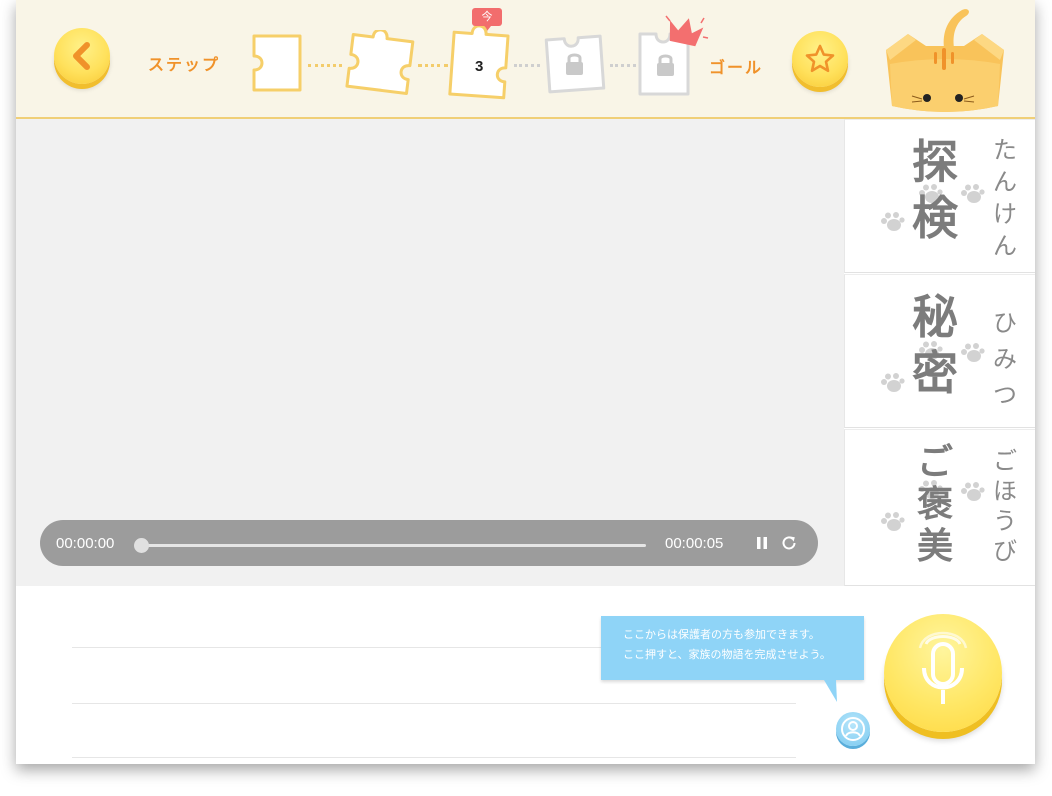 The width and height of the screenshot is (1052, 796). I want to click on step-piece-4-locked, so click(575, 64).